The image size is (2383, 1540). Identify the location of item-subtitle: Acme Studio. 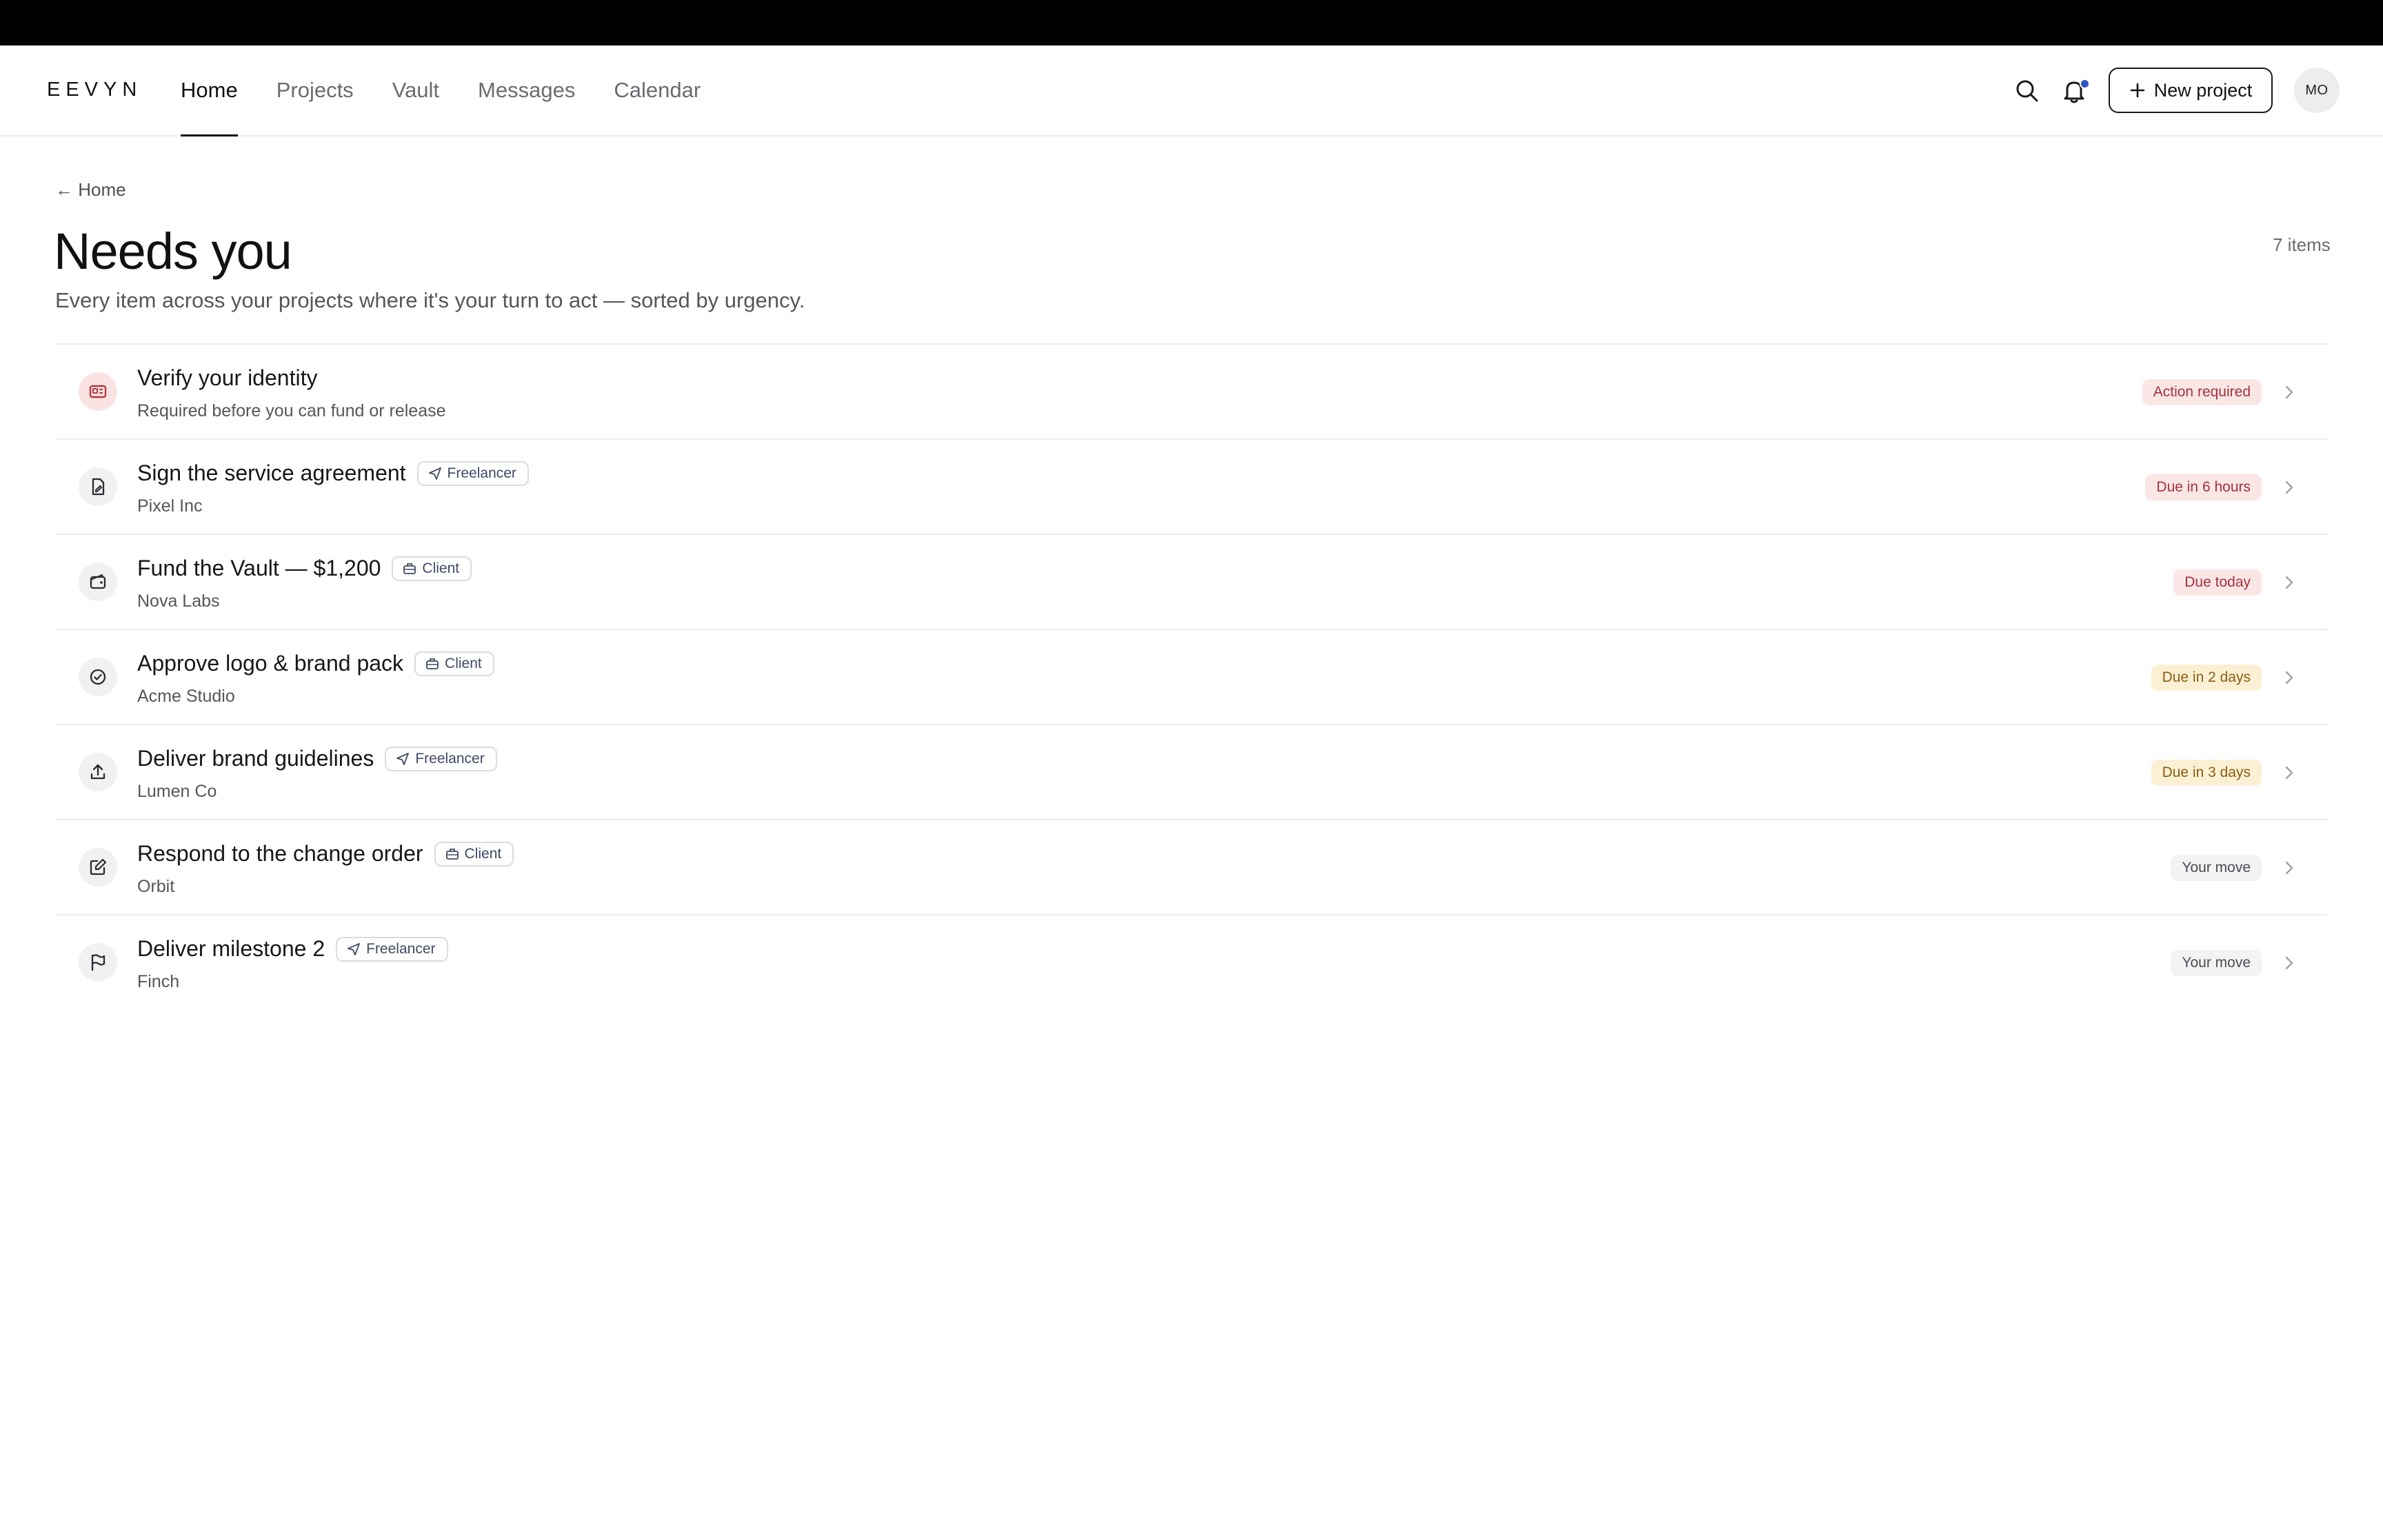
(186, 697).